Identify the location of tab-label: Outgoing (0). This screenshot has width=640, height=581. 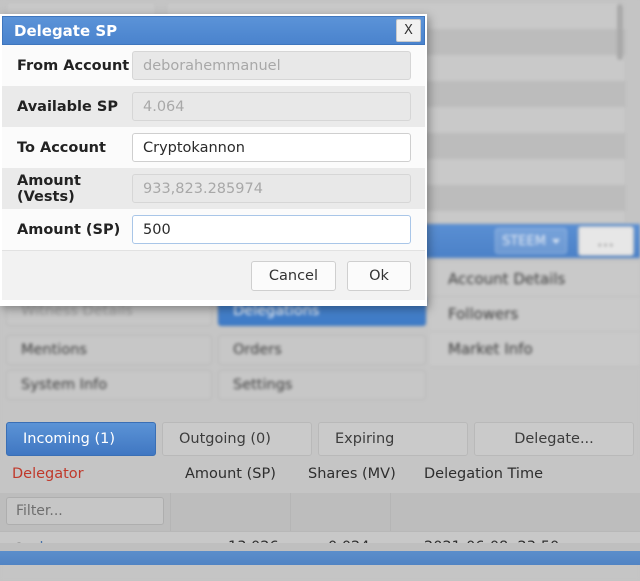
(225, 439).